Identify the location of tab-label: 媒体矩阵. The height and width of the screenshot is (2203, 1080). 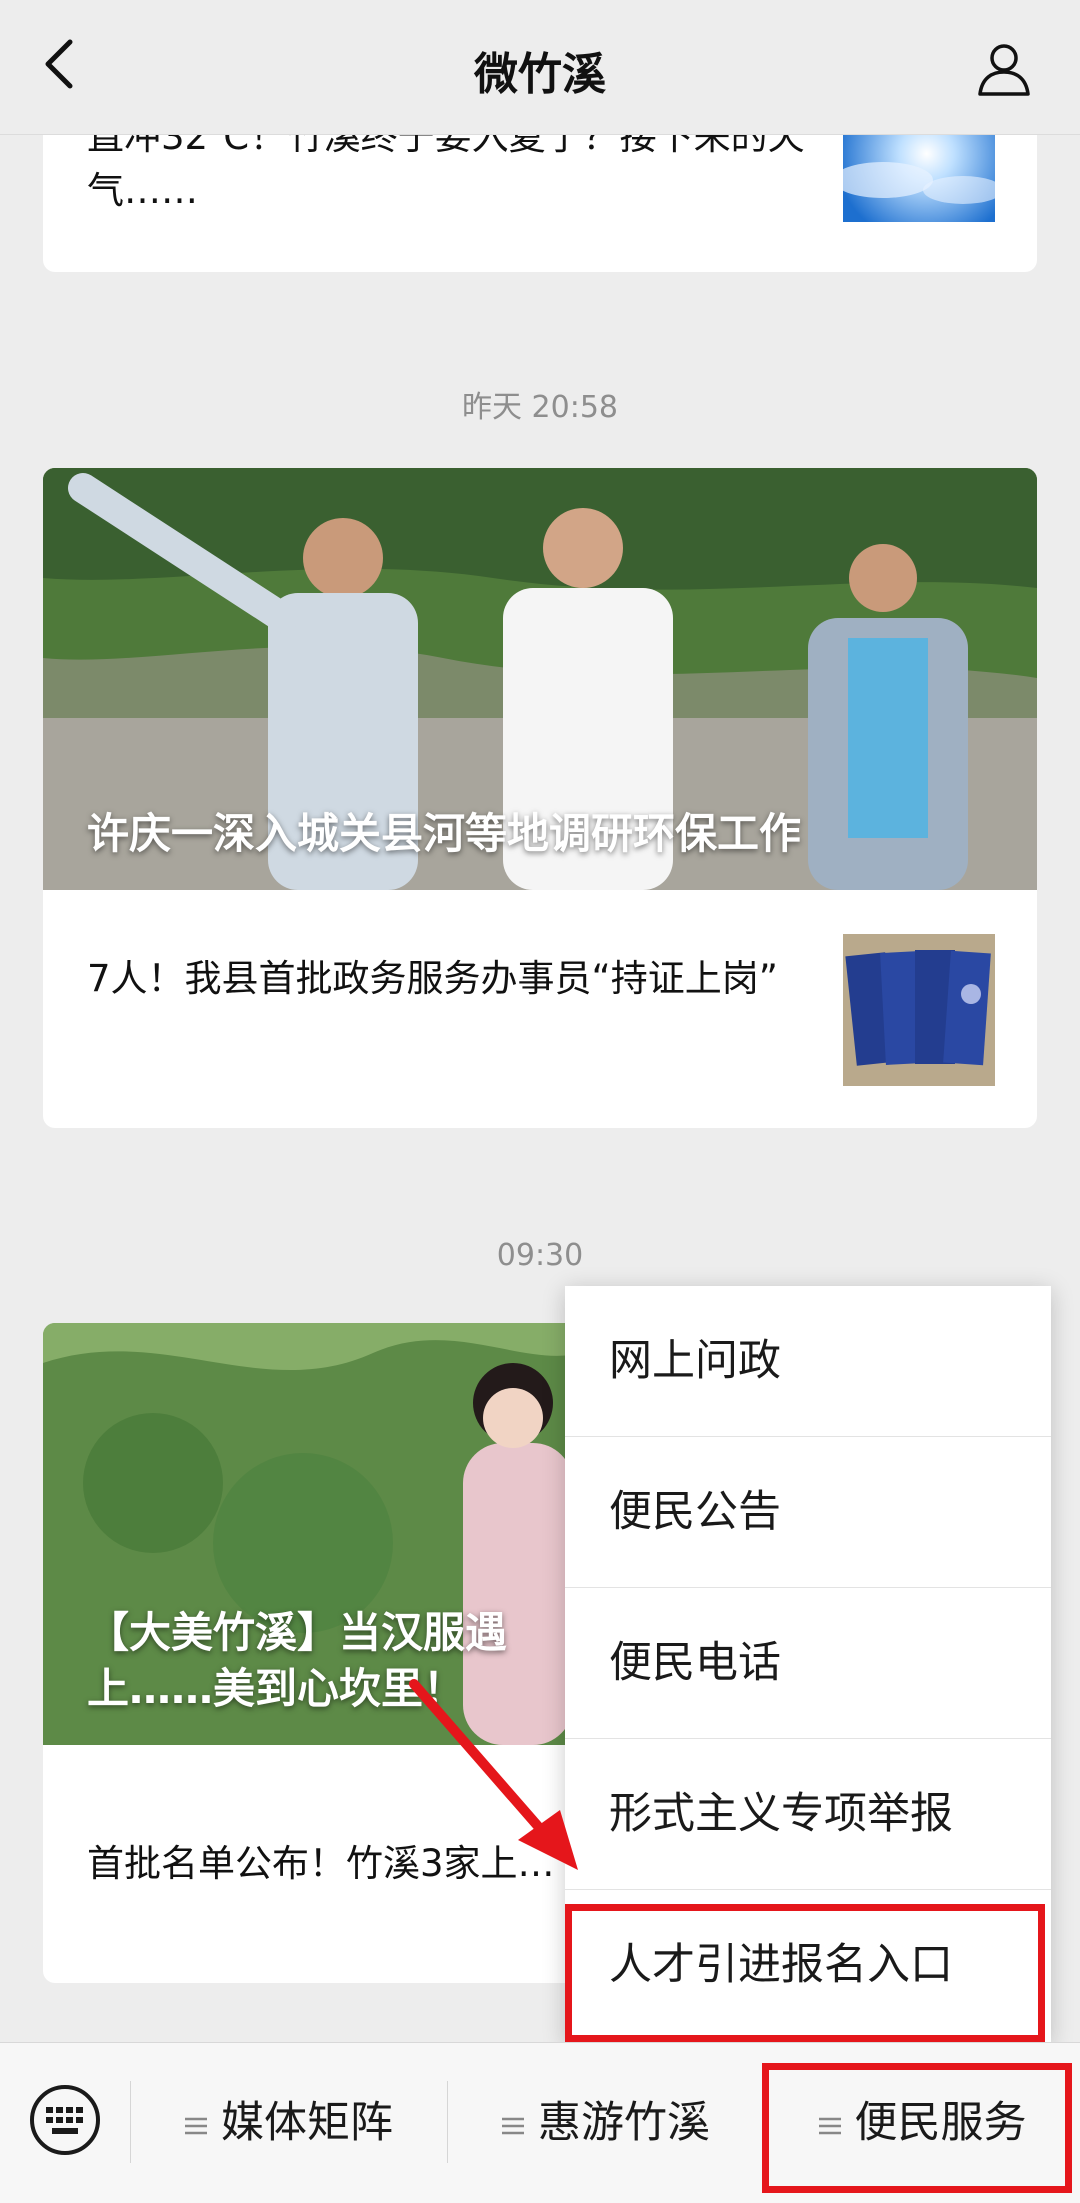
(307, 2123).